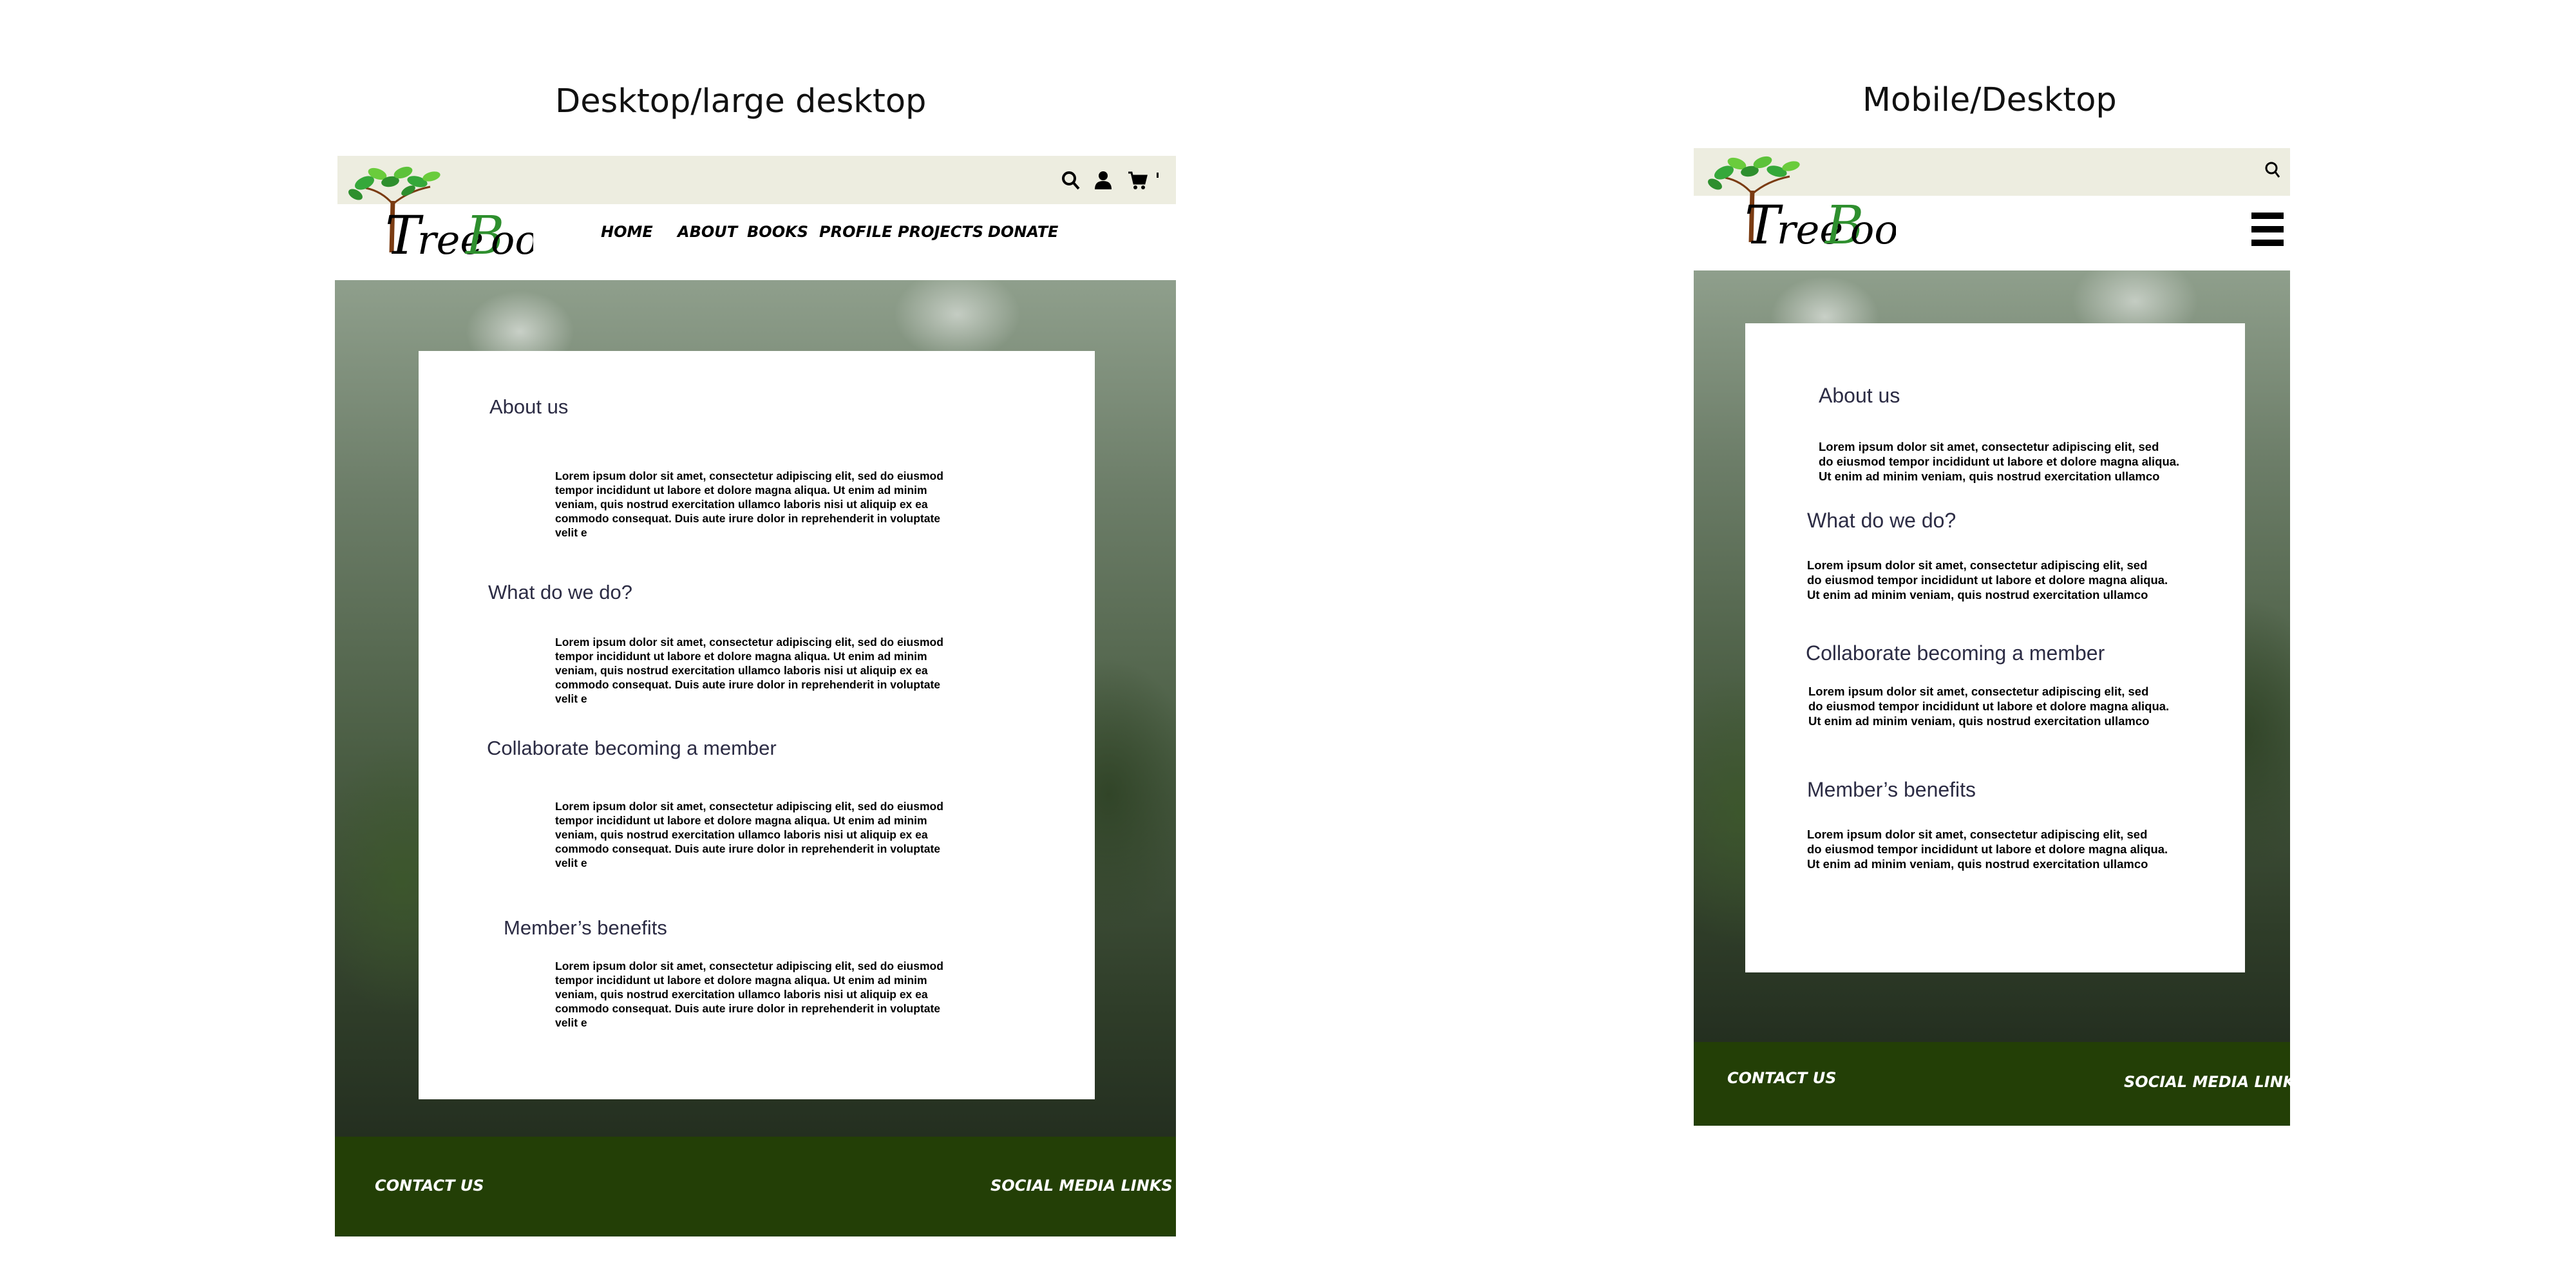 The image size is (2576, 1288). What do you see at coordinates (741, 101) in the screenshot?
I see `desktop-mockup-title: Desktop/large desktop` at bounding box center [741, 101].